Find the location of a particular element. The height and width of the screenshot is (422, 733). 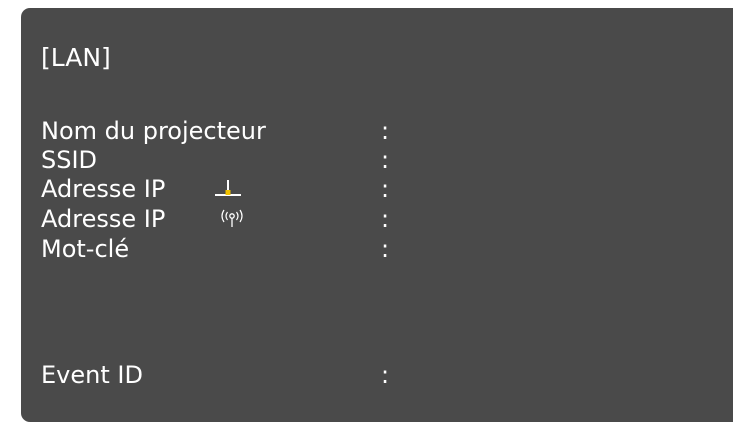

row-label: SSID is located at coordinates (69, 160).